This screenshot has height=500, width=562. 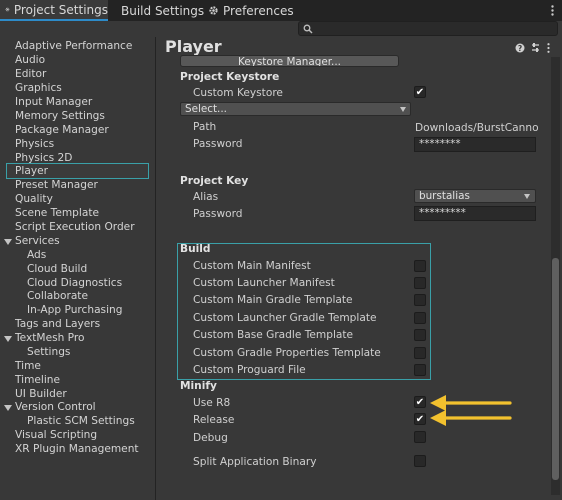 I want to click on arrow-annotation, so click(x=471, y=418).